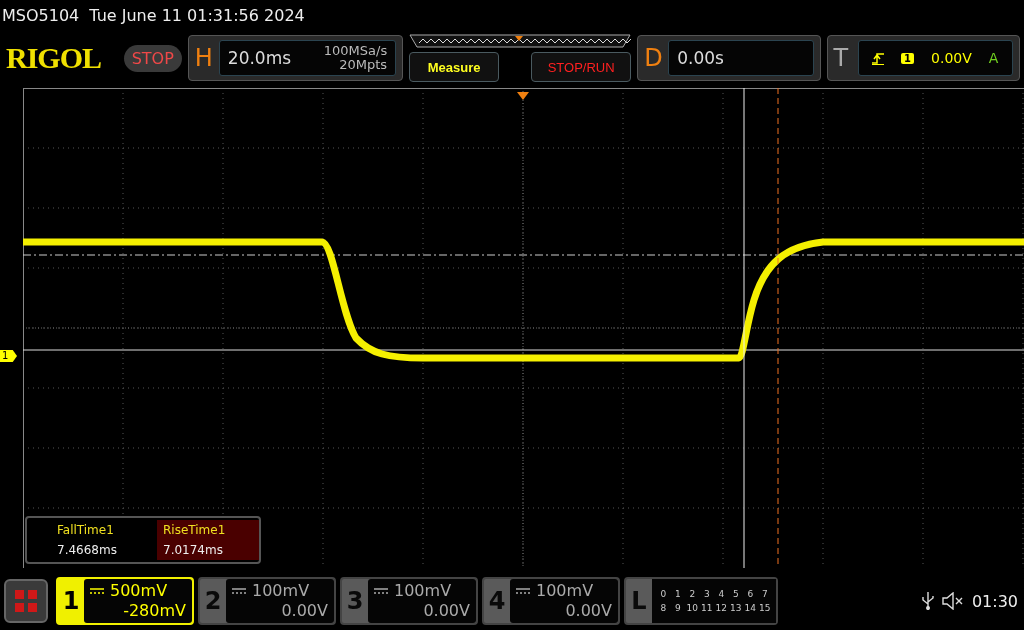  Describe the element at coordinates (736, 608) in the screenshot. I see `logic-bit: 13` at that location.